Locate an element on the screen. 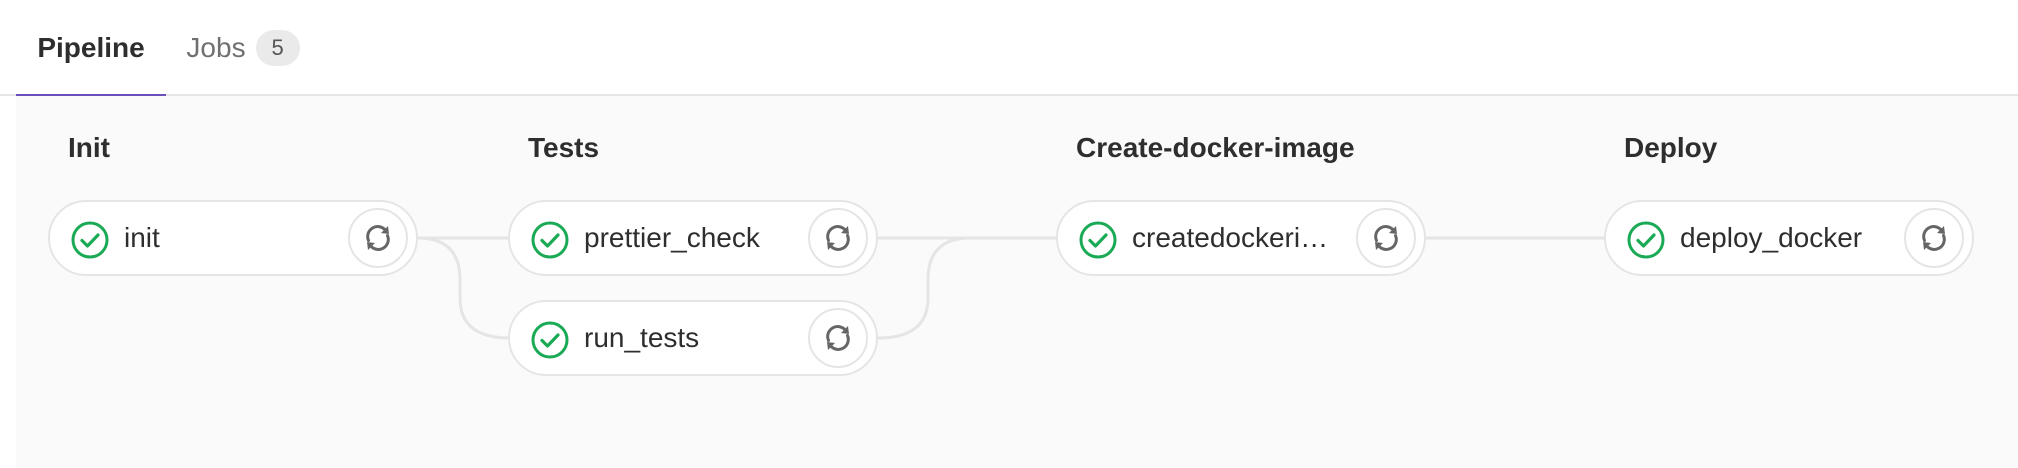 The width and height of the screenshot is (2018, 468). tab-pipeline: Pipeline is located at coordinates (91, 49).